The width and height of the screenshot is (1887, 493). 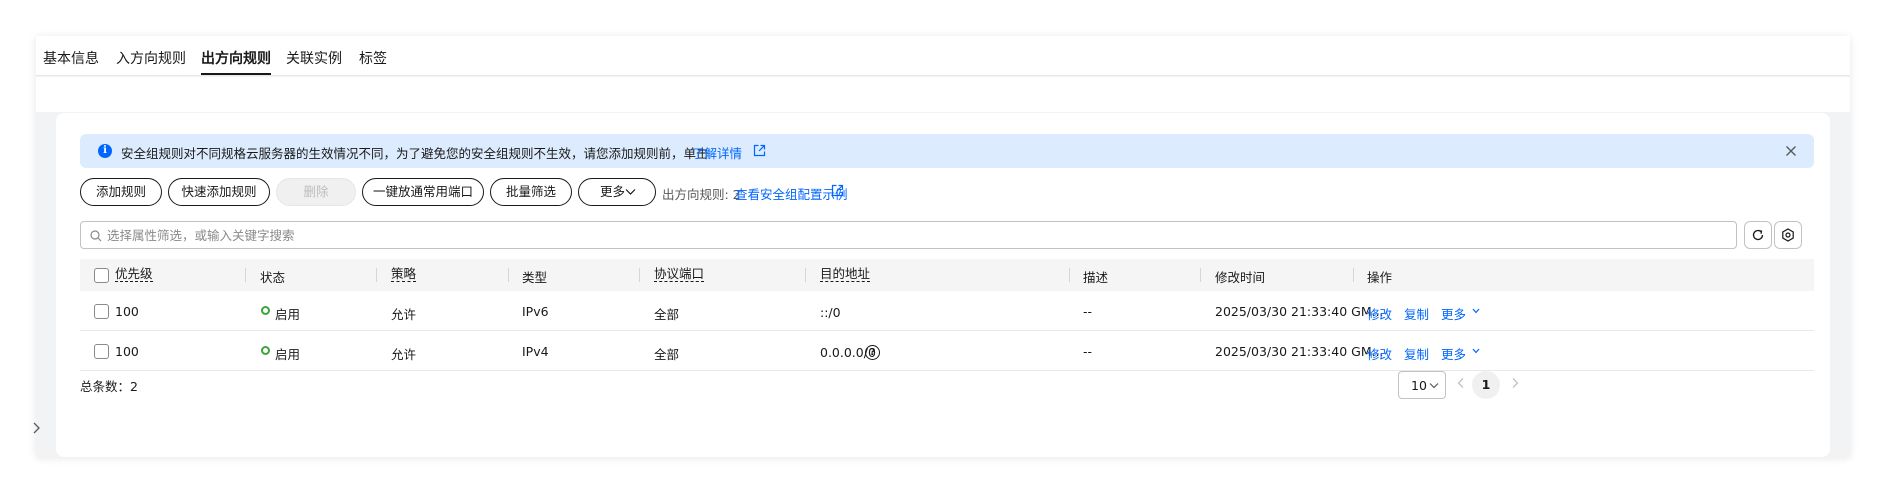 What do you see at coordinates (535, 277) in the screenshot?
I see `header-type: 类型` at bounding box center [535, 277].